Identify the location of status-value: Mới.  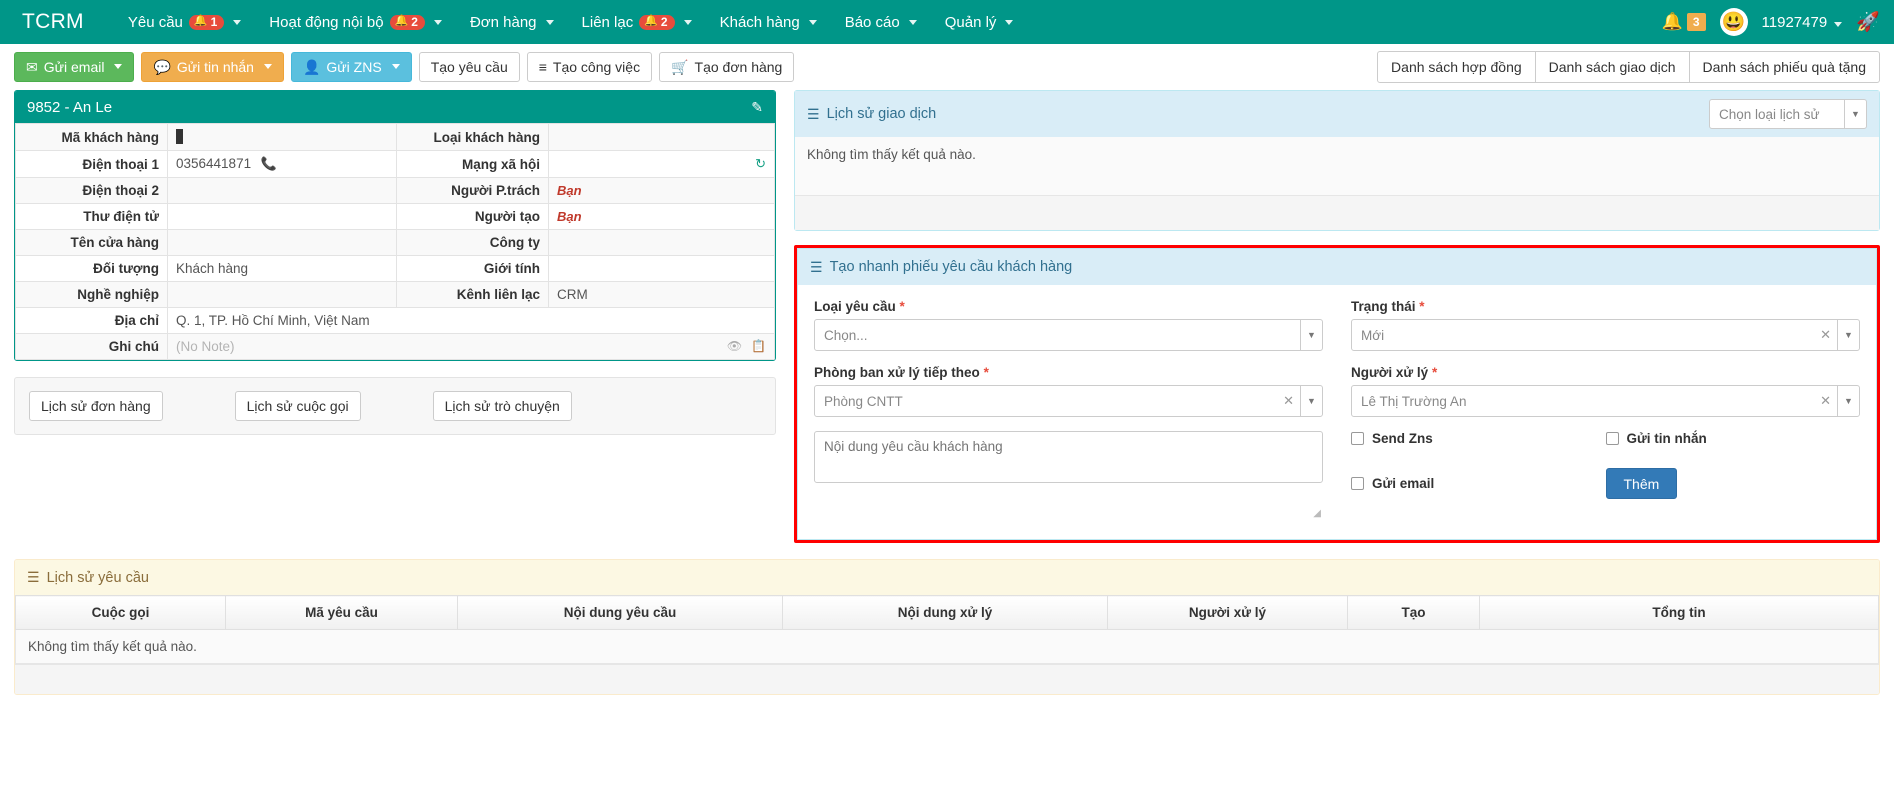
(1373, 335).